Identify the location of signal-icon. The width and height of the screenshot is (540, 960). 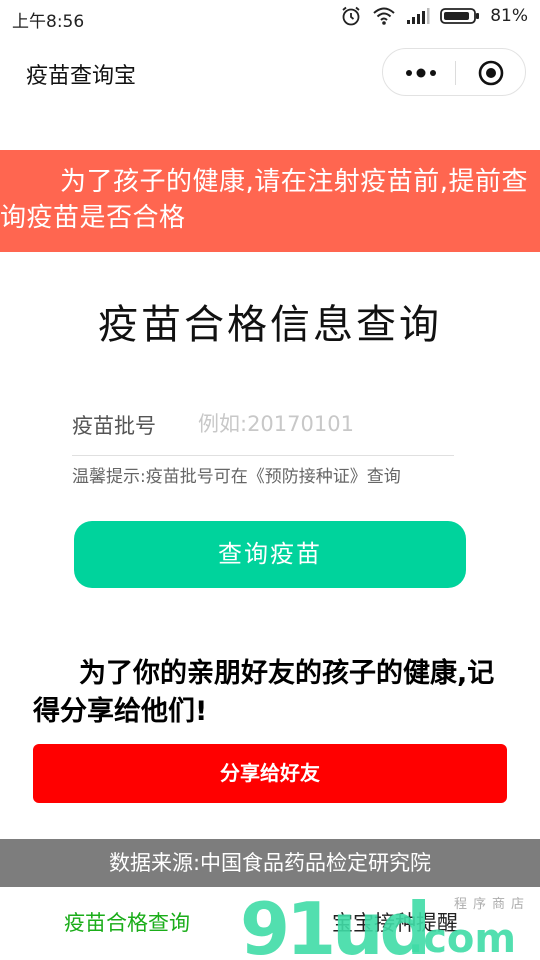
(418, 16).